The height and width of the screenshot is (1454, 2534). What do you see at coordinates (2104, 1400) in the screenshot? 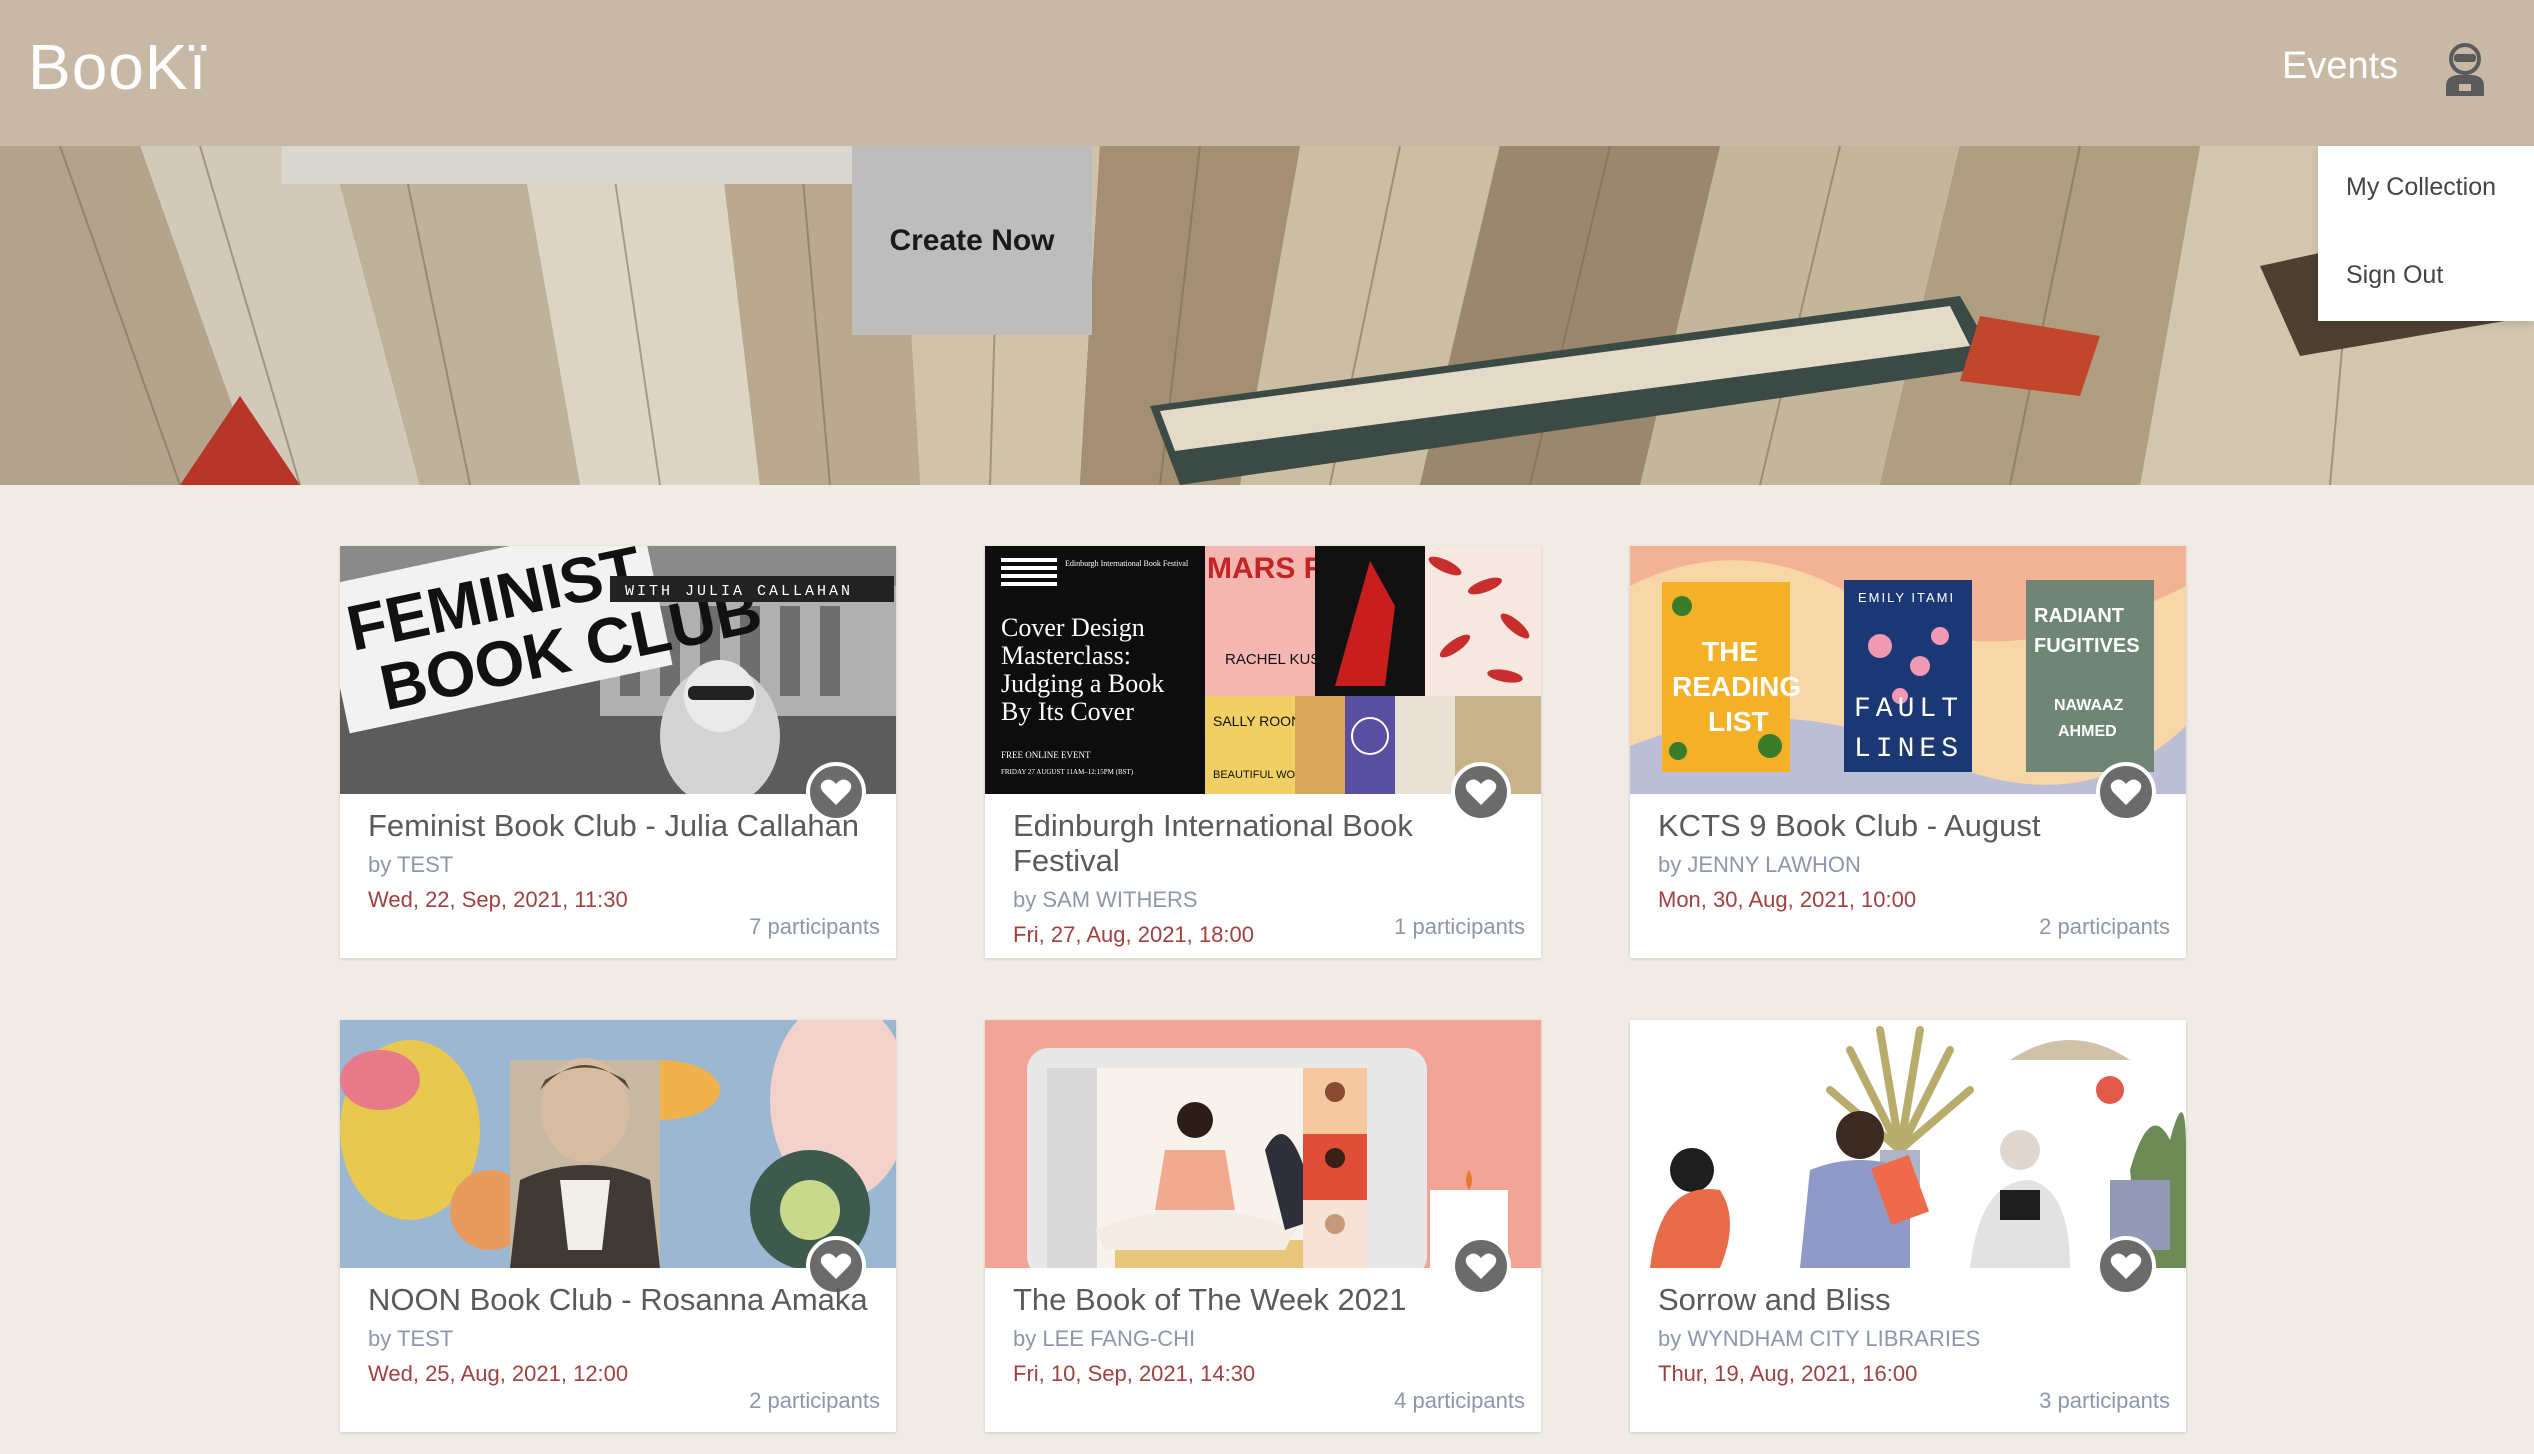
I see `event-participants: 3 participants` at bounding box center [2104, 1400].